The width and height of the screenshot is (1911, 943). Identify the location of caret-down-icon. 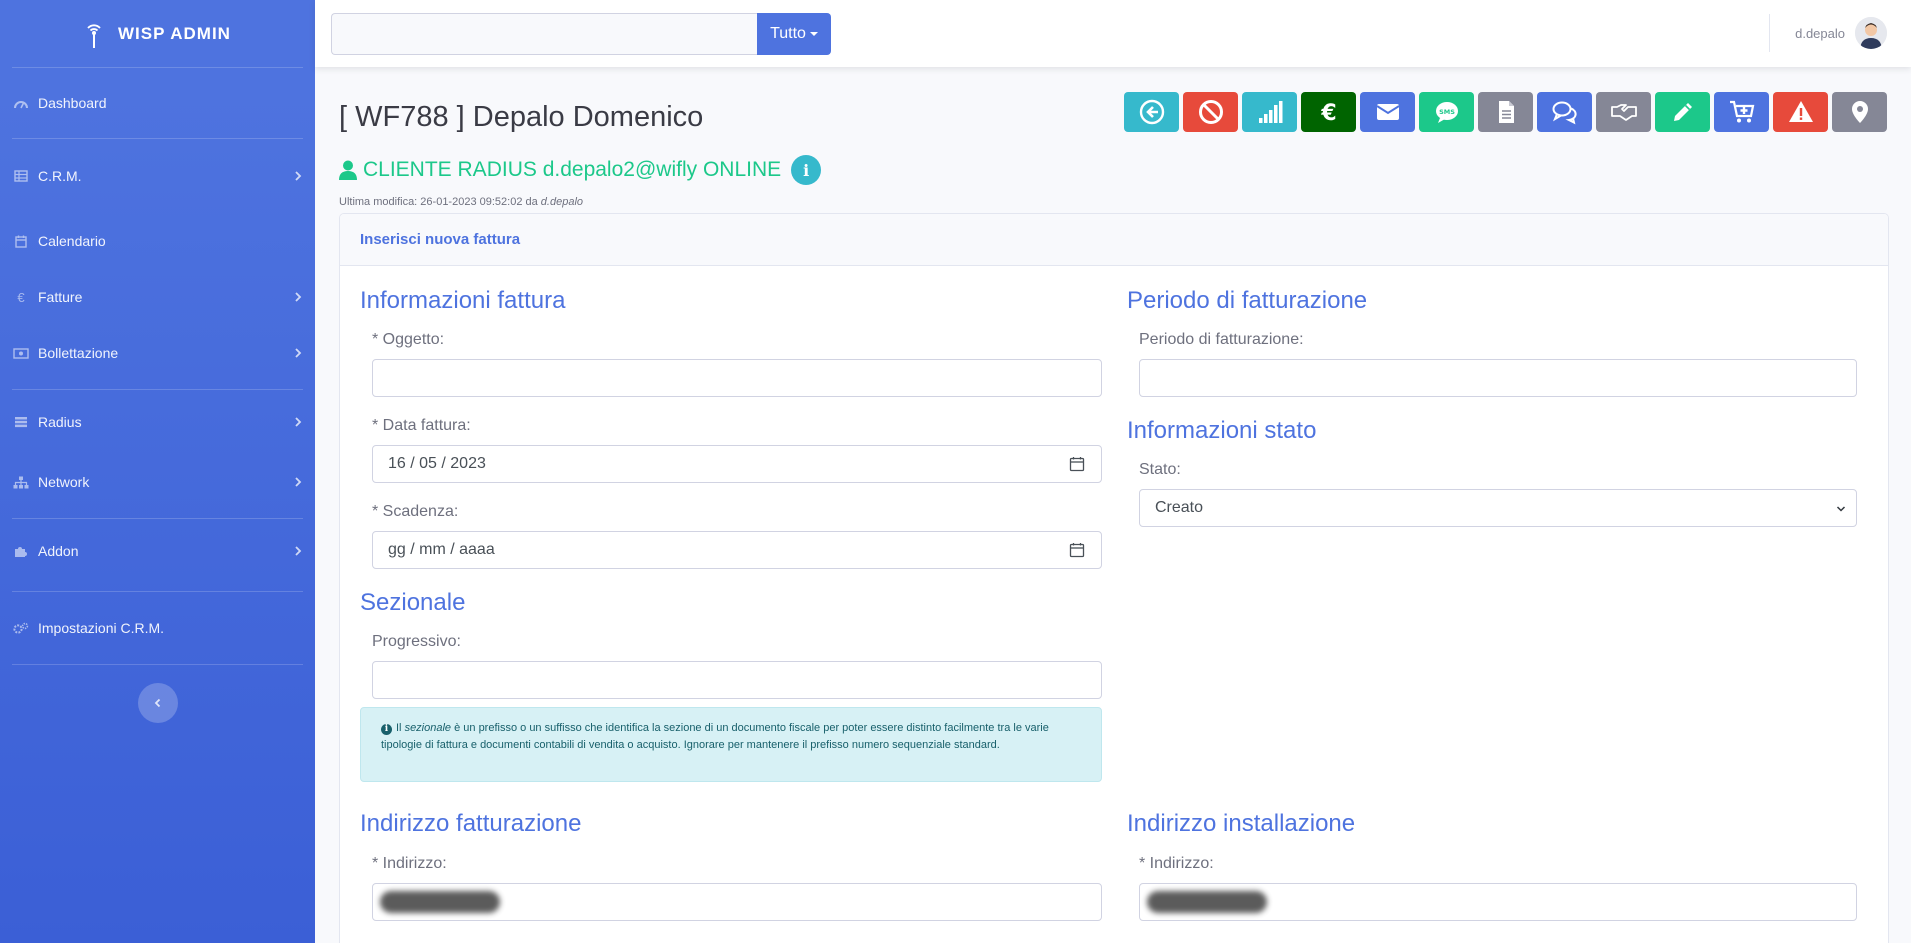
(813, 33).